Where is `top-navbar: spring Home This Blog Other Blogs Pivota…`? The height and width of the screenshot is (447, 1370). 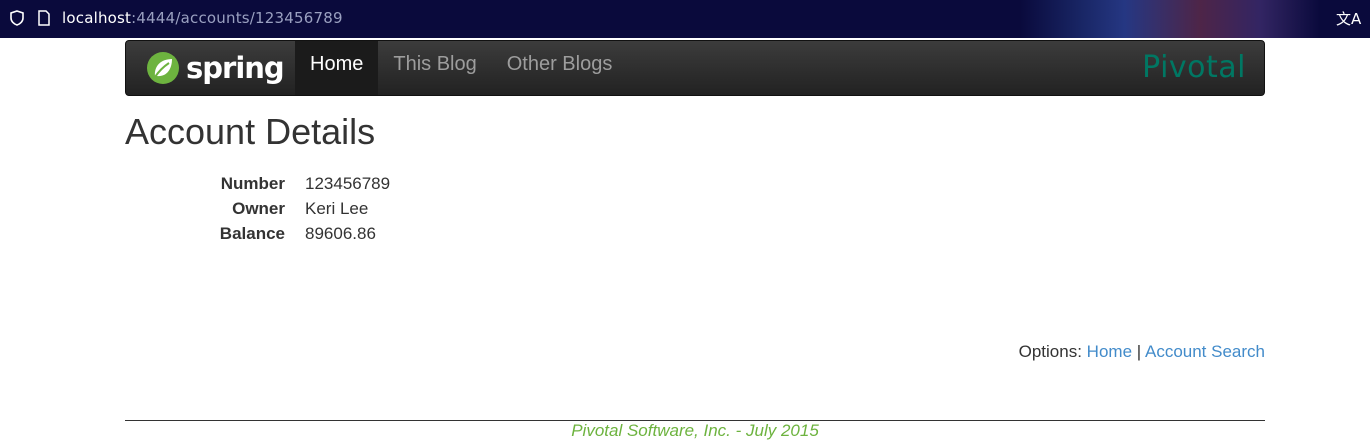
top-navbar: spring Home This Blog Other Blogs Pivota… is located at coordinates (695, 68).